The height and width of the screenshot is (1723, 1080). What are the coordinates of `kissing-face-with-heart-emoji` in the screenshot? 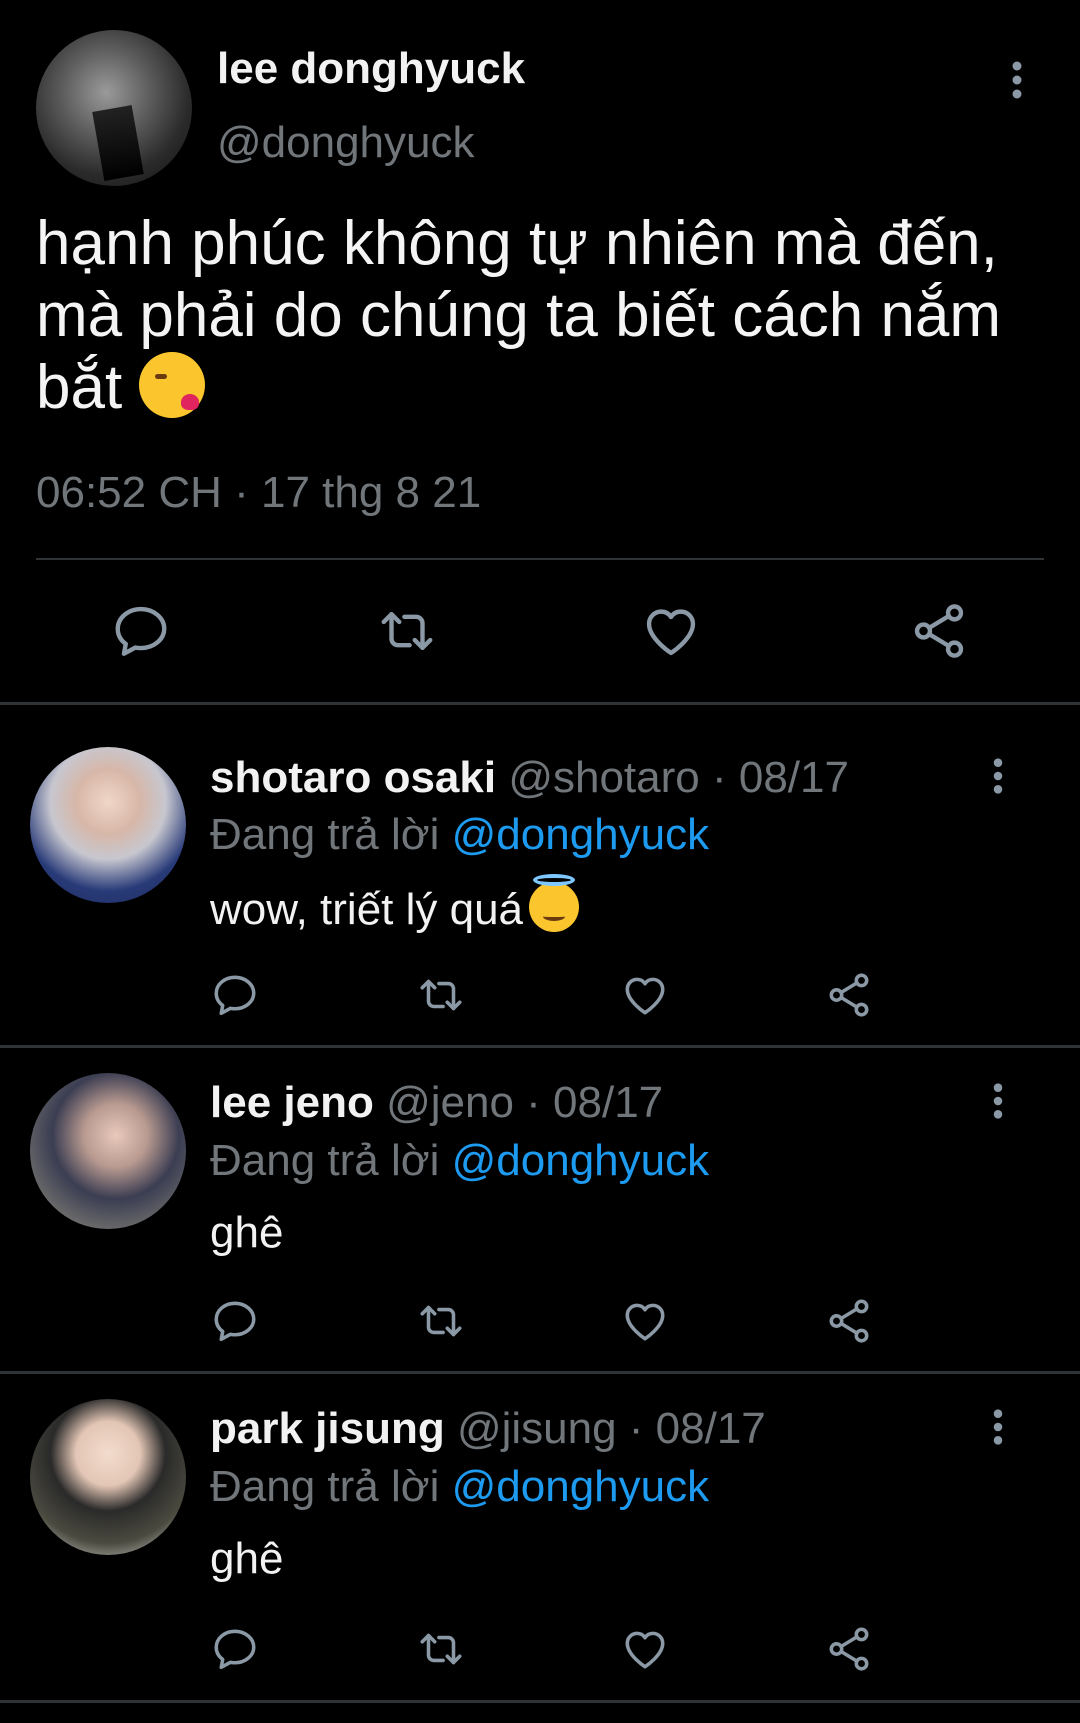 It's located at (172, 385).